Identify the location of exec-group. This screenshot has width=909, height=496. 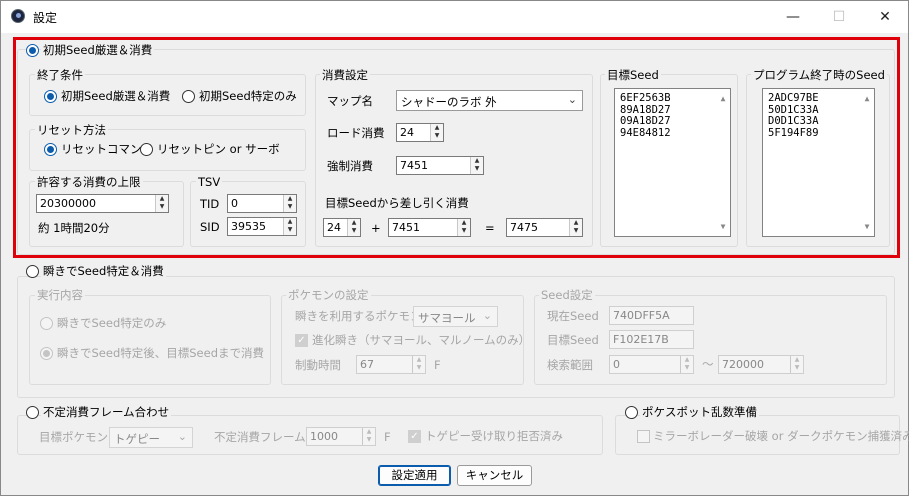
(150, 340).